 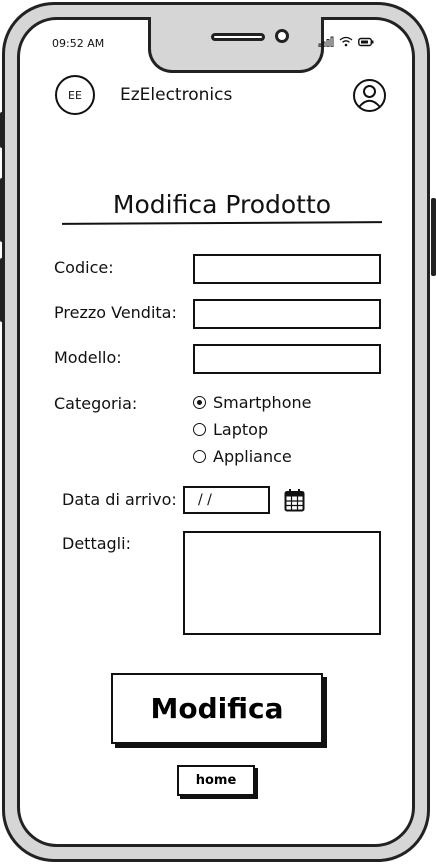 What do you see at coordinates (2, 290) in the screenshot?
I see `side-button-lower` at bounding box center [2, 290].